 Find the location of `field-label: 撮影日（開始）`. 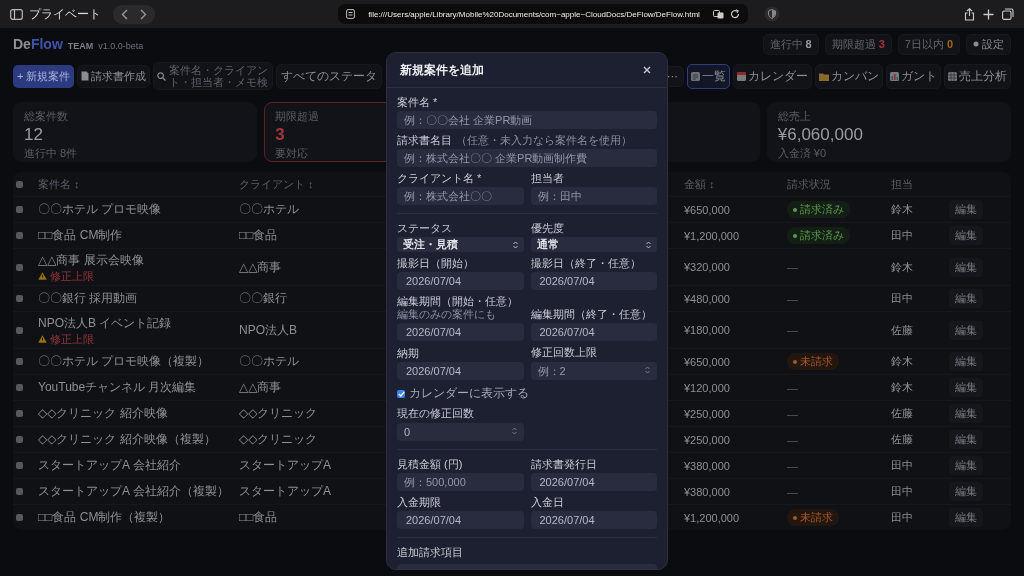

field-label: 撮影日（開始） is located at coordinates (435, 263).